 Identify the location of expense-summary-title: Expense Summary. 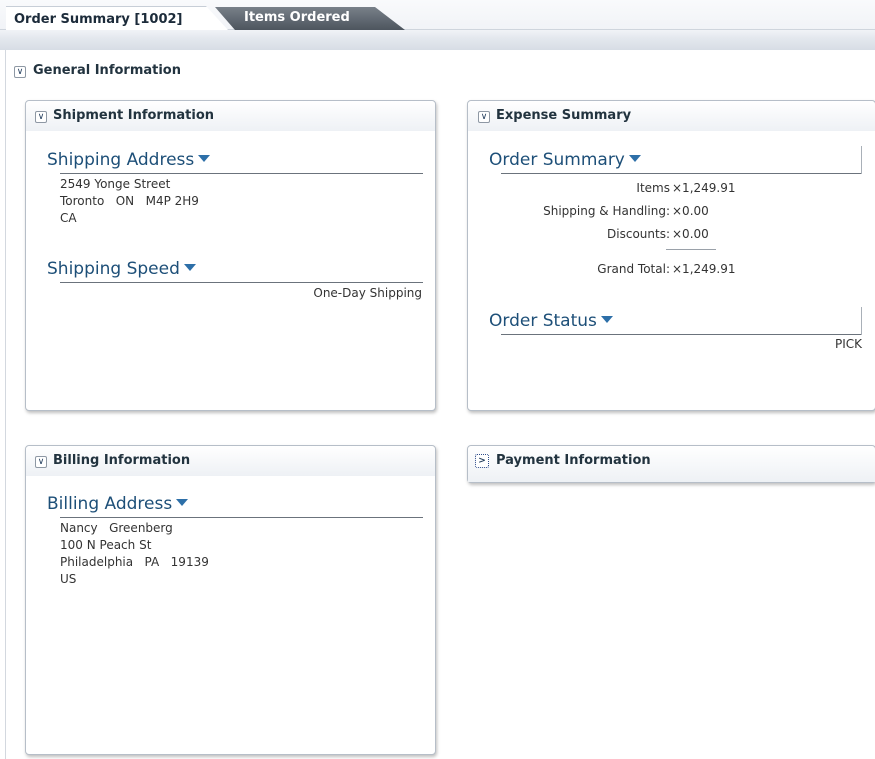
(564, 115).